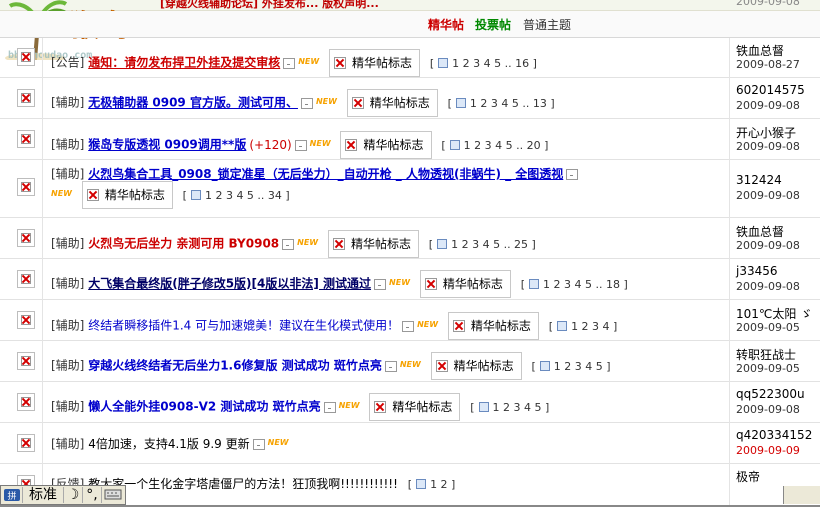  I want to click on thread-title-link: 火烈鸟无后坐力 亲测可用 BY0908, so click(183, 244).